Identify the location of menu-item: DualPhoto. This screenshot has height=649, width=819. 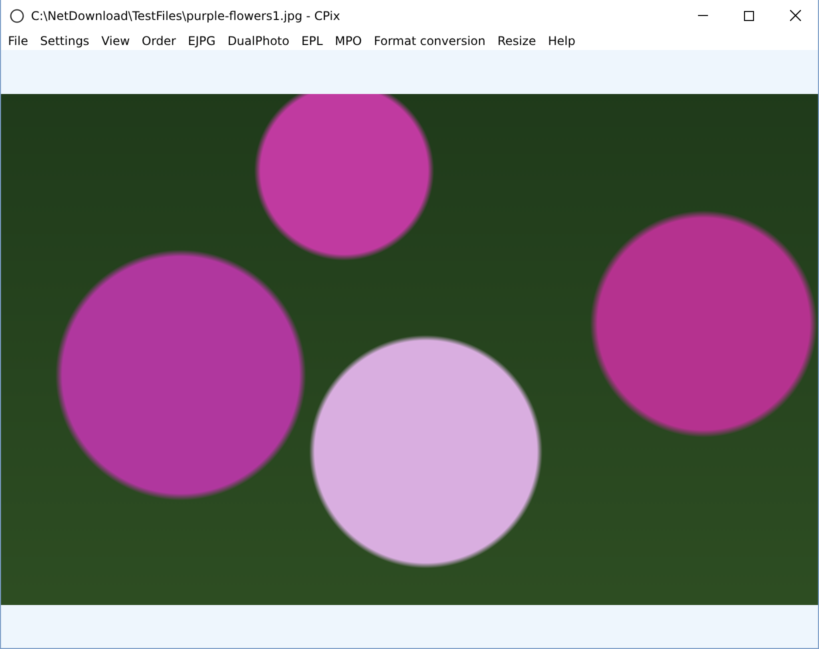
(259, 41).